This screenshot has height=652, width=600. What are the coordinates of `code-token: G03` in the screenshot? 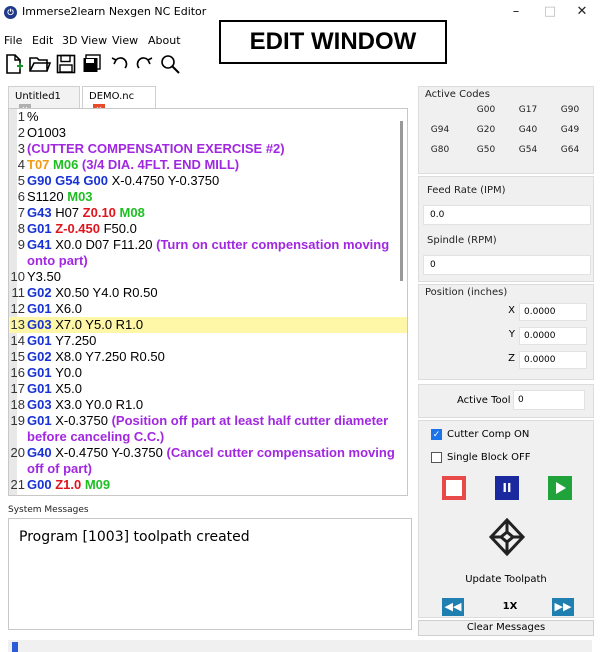 It's located at (41, 404).